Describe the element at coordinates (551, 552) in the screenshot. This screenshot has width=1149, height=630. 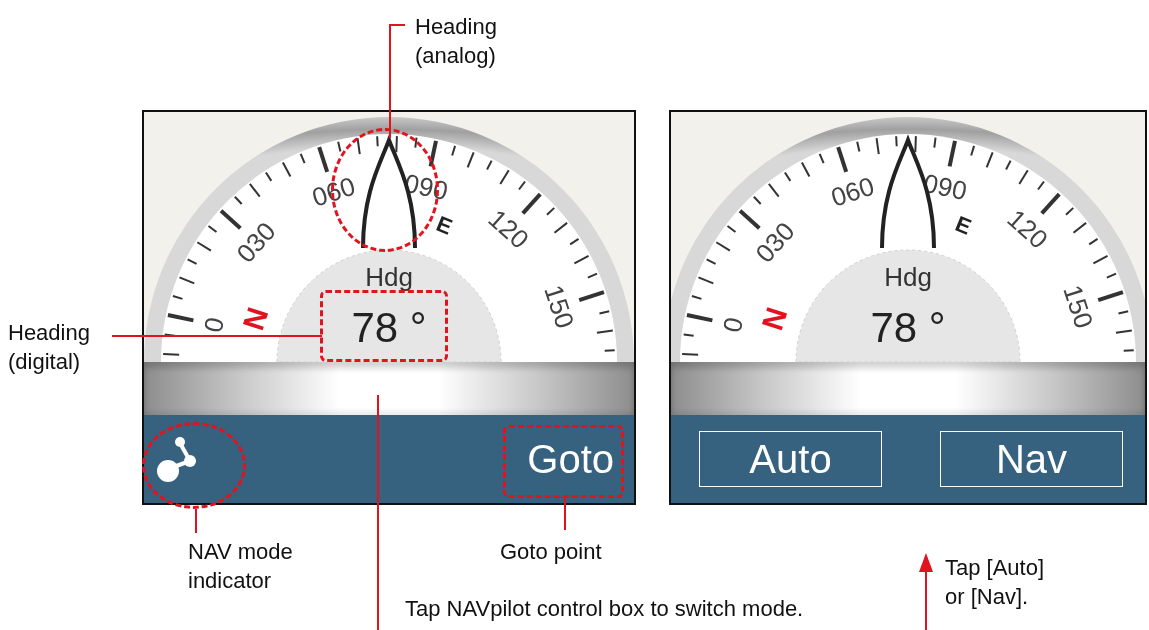
I see `callout-label: Goto point` at that location.